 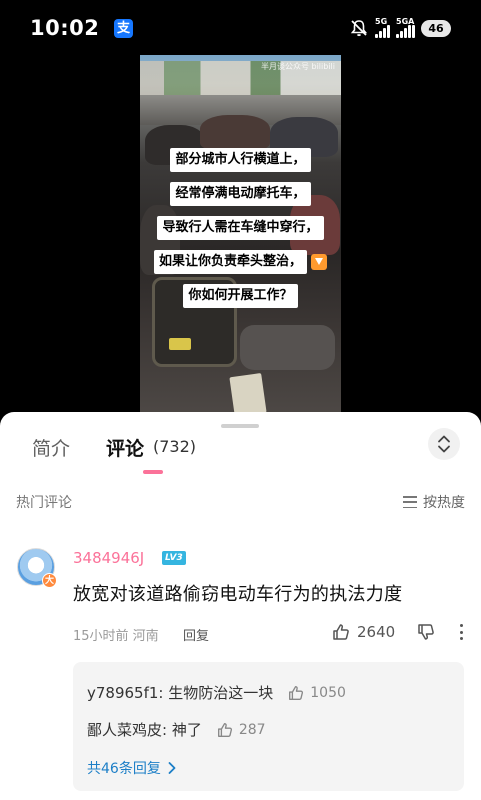 What do you see at coordinates (51, 447) in the screenshot?
I see `tab-intro: 简介` at bounding box center [51, 447].